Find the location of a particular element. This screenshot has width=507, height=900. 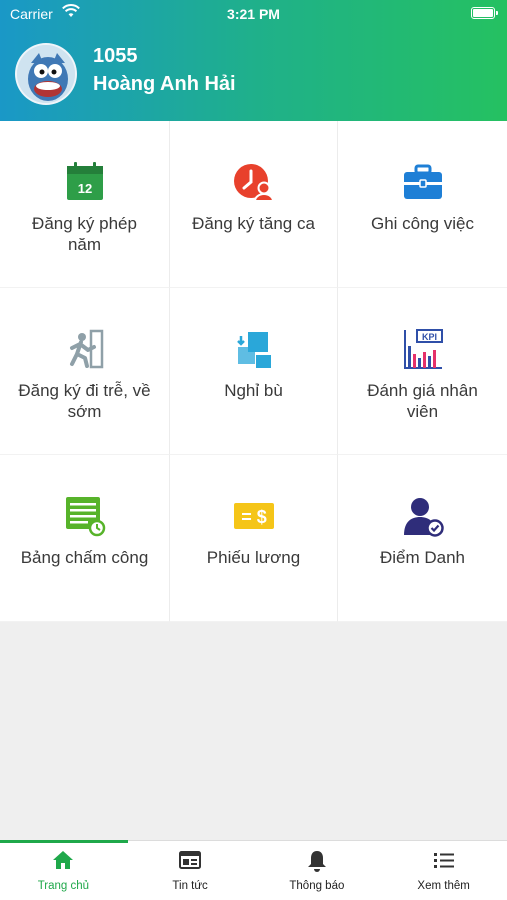

menu-work-log: Ghi công việc is located at coordinates (422, 204).